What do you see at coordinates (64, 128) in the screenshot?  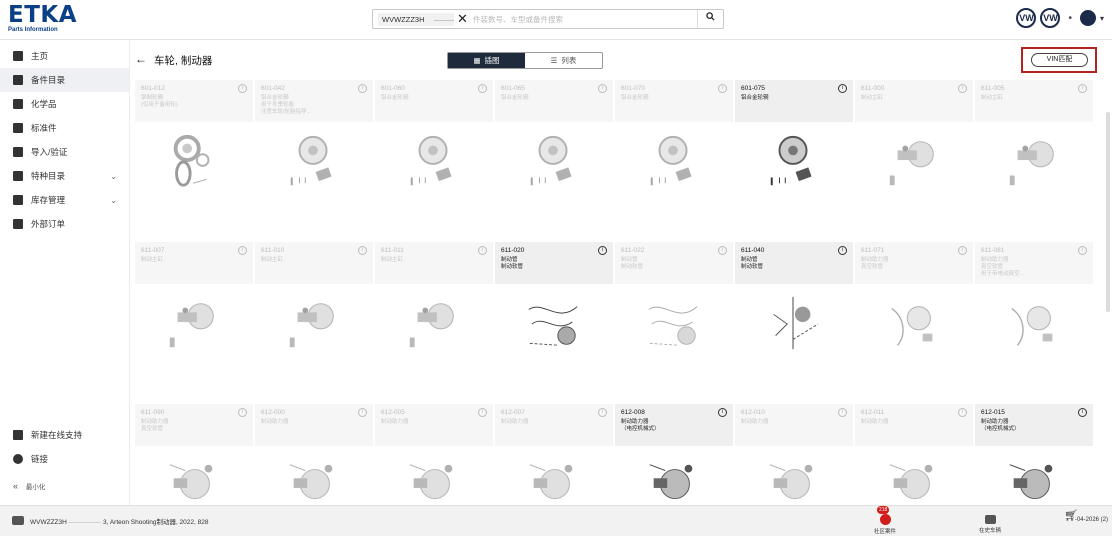 I see `sidebar-item-standard-parts: 标准件` at bounding box center [64, 128].